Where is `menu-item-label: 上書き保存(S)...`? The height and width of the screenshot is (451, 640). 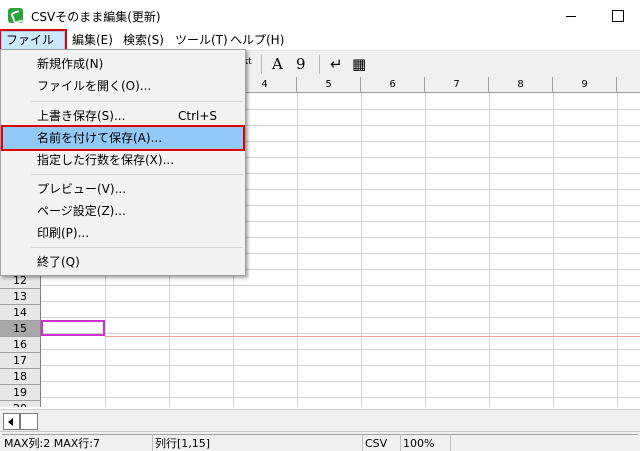
menu-item-label: 上書き保存(S)... is located at coordinates (81, 116).